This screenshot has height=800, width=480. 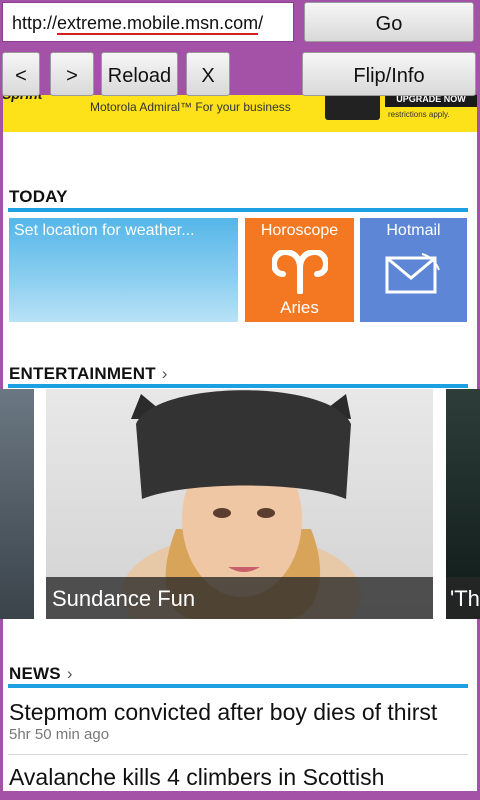 What do you see at coordinates (35, 673) in the screenshot?
I see `news-heading-label: NEWS` at bounding box center [35, 673].